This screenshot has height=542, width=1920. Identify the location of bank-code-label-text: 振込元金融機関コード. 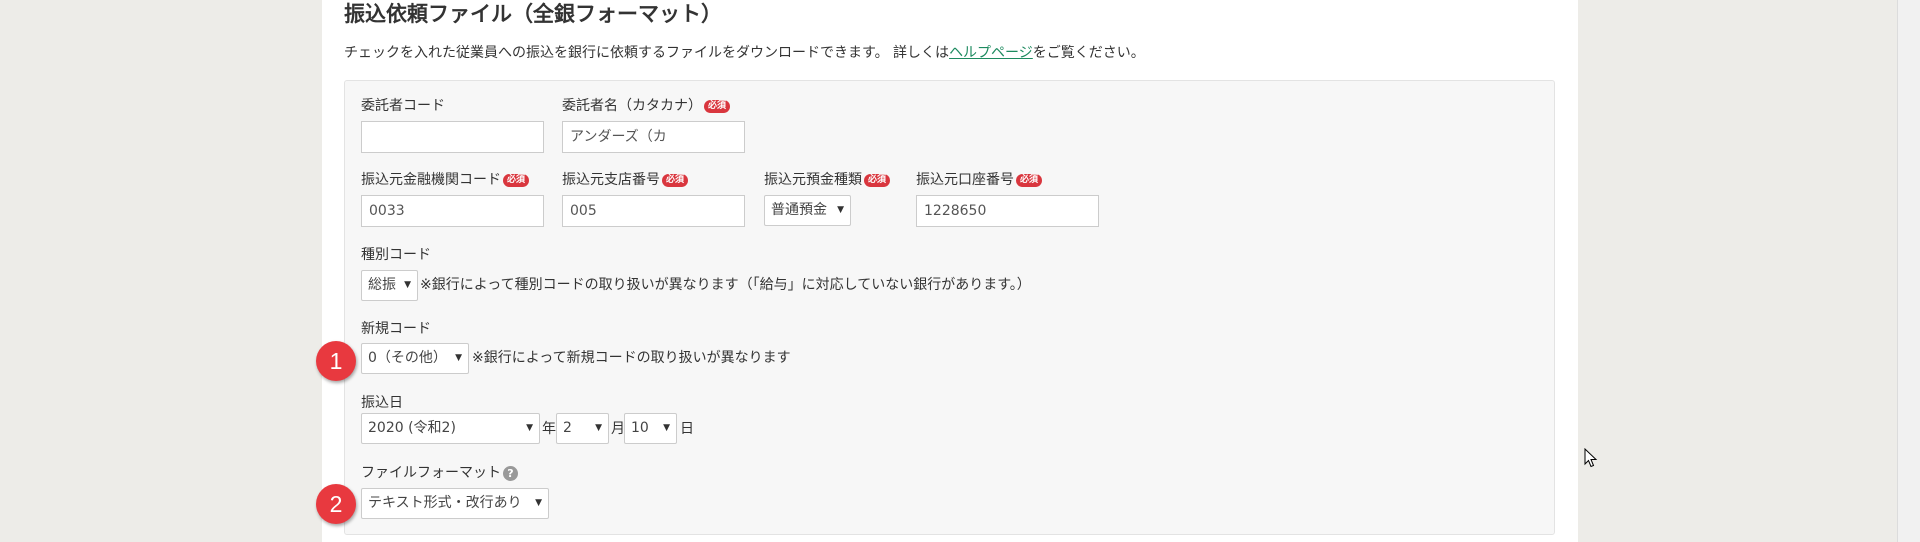
(431, 180).